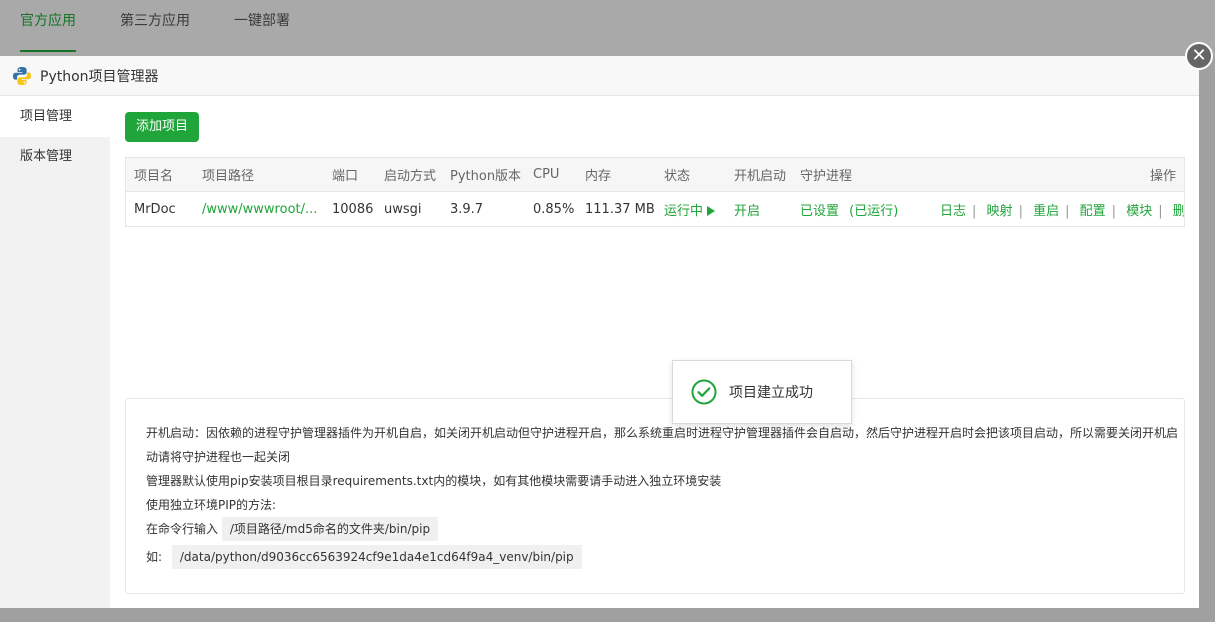 This screenshot has width=1215, height=622. What do you see at coordinates (759, 209) in the screenshot?
I see `cell-boot-toggle: 开启` at bounding box center [759, 209].